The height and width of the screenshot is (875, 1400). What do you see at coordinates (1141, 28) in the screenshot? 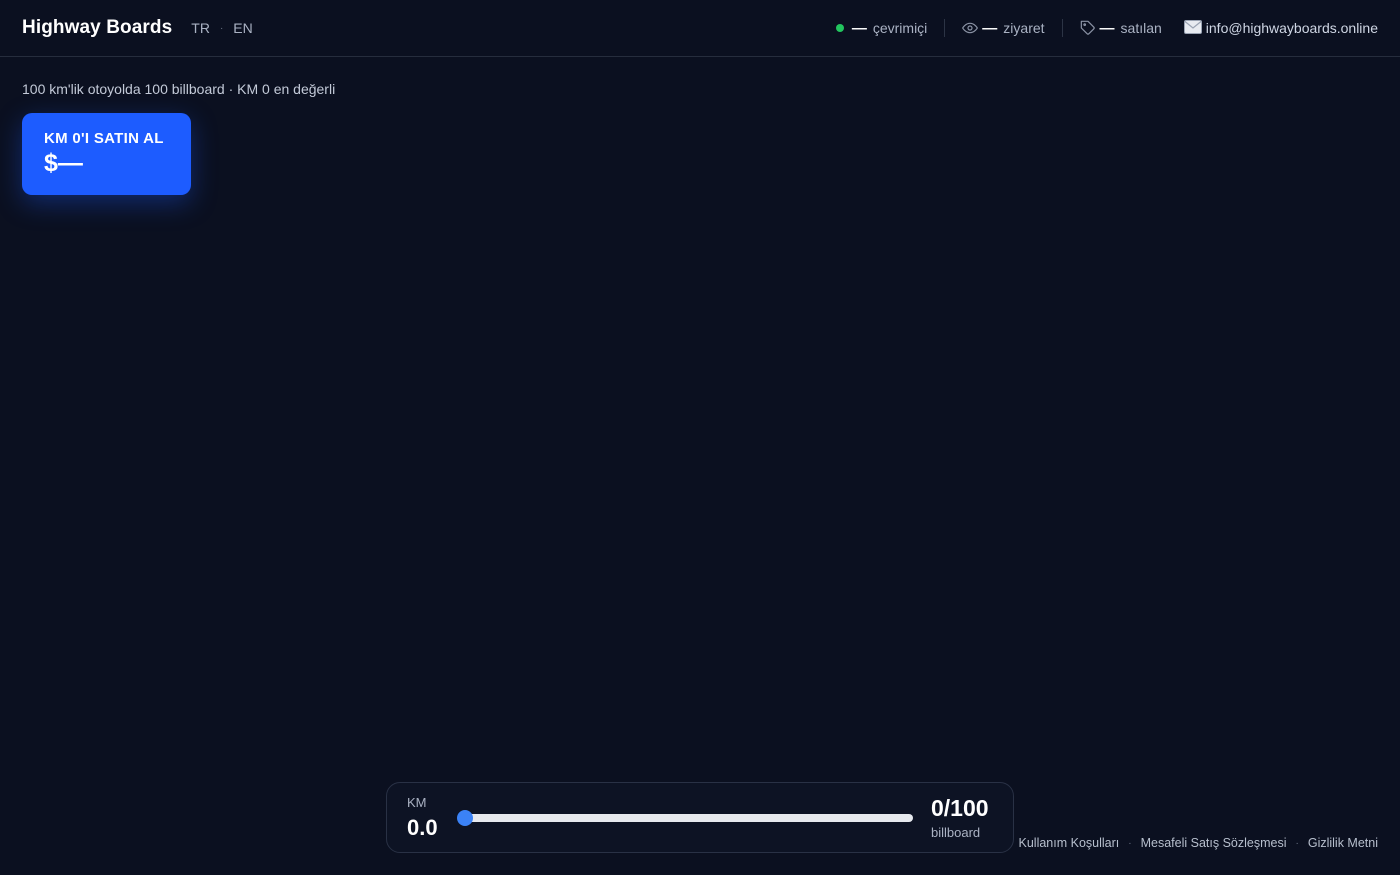
I see `sold-label: satılan` at bounding box center [1141, 28].